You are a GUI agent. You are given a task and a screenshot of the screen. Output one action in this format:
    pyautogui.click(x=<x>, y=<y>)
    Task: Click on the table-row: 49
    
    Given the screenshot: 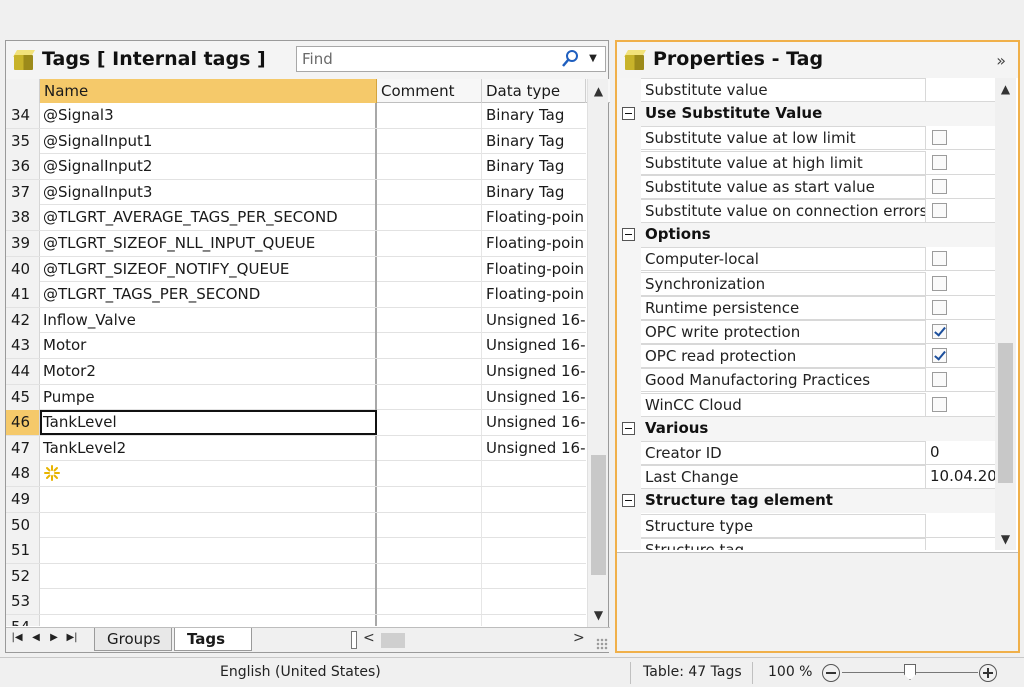 What is the action you would take?
    pyautogui.click(x=296, y=500)
    